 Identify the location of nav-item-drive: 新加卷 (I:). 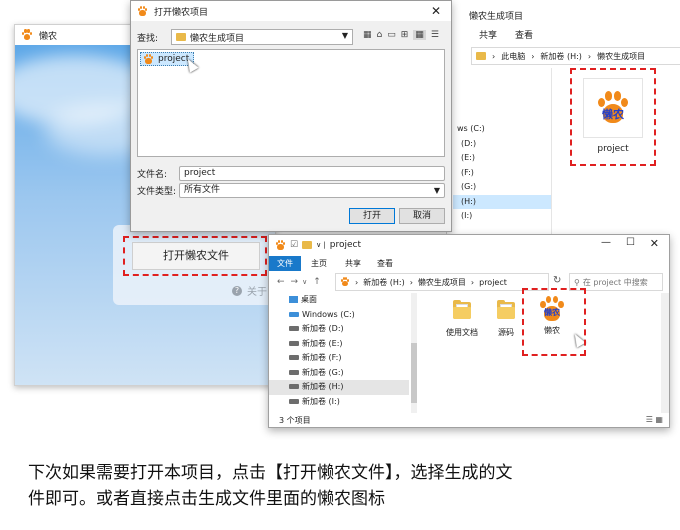
(344, 402).